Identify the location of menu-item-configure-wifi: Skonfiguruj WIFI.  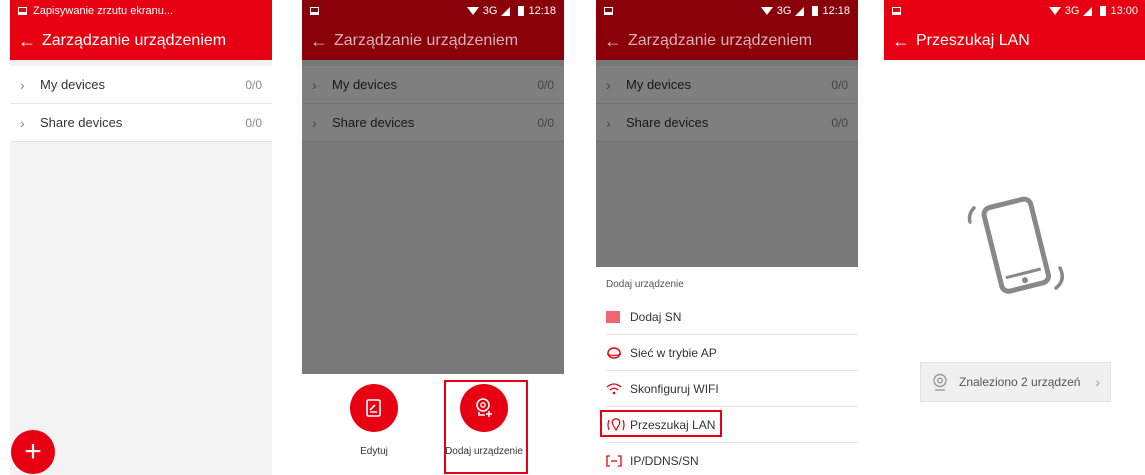
(732, 389).